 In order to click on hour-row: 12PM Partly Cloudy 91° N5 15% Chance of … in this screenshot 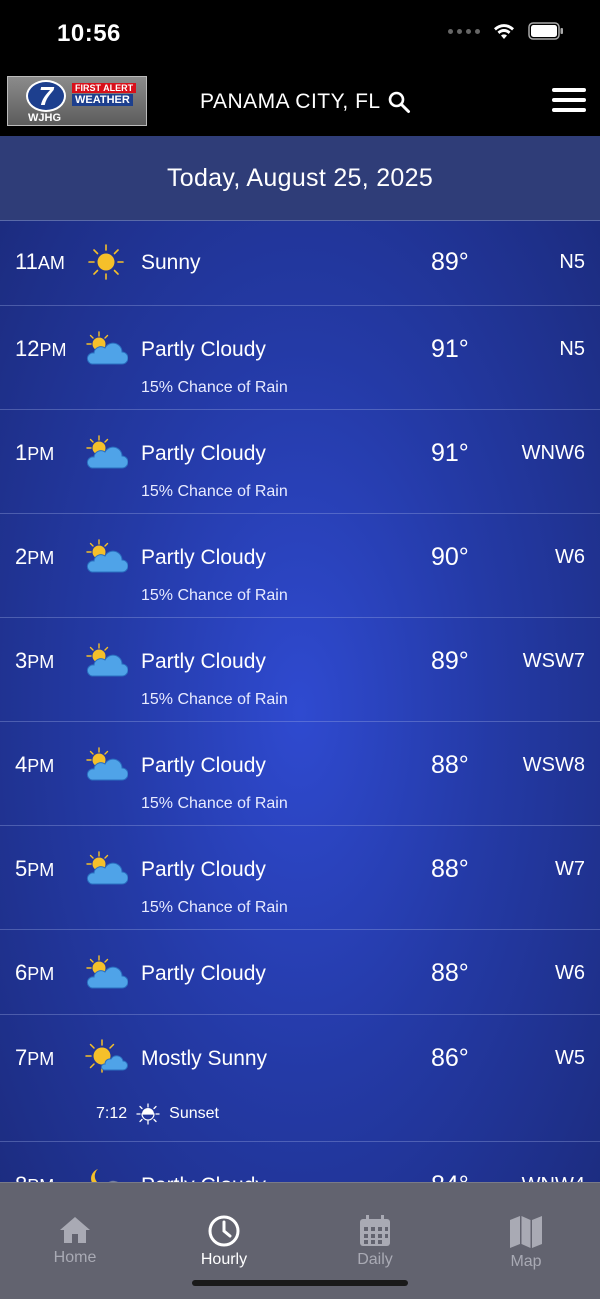, I will do `click(300, 358)`.